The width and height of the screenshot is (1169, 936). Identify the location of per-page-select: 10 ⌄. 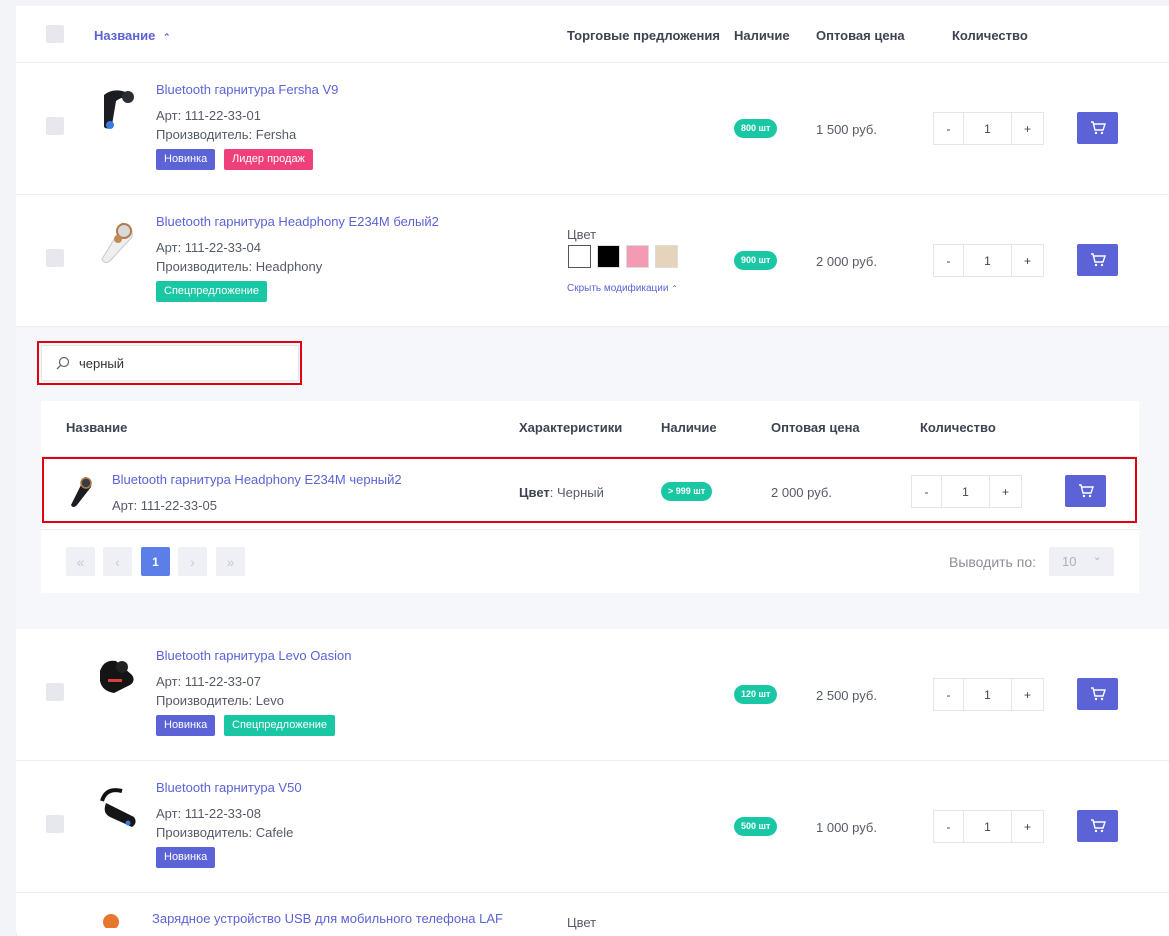
(1081, 561).